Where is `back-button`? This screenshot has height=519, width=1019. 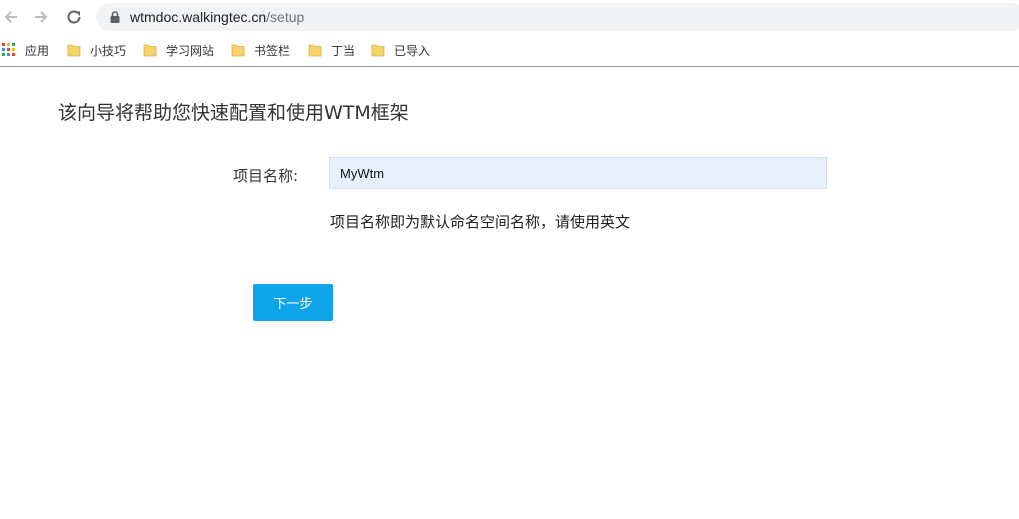 back-button is located at coordinates (11, 17).